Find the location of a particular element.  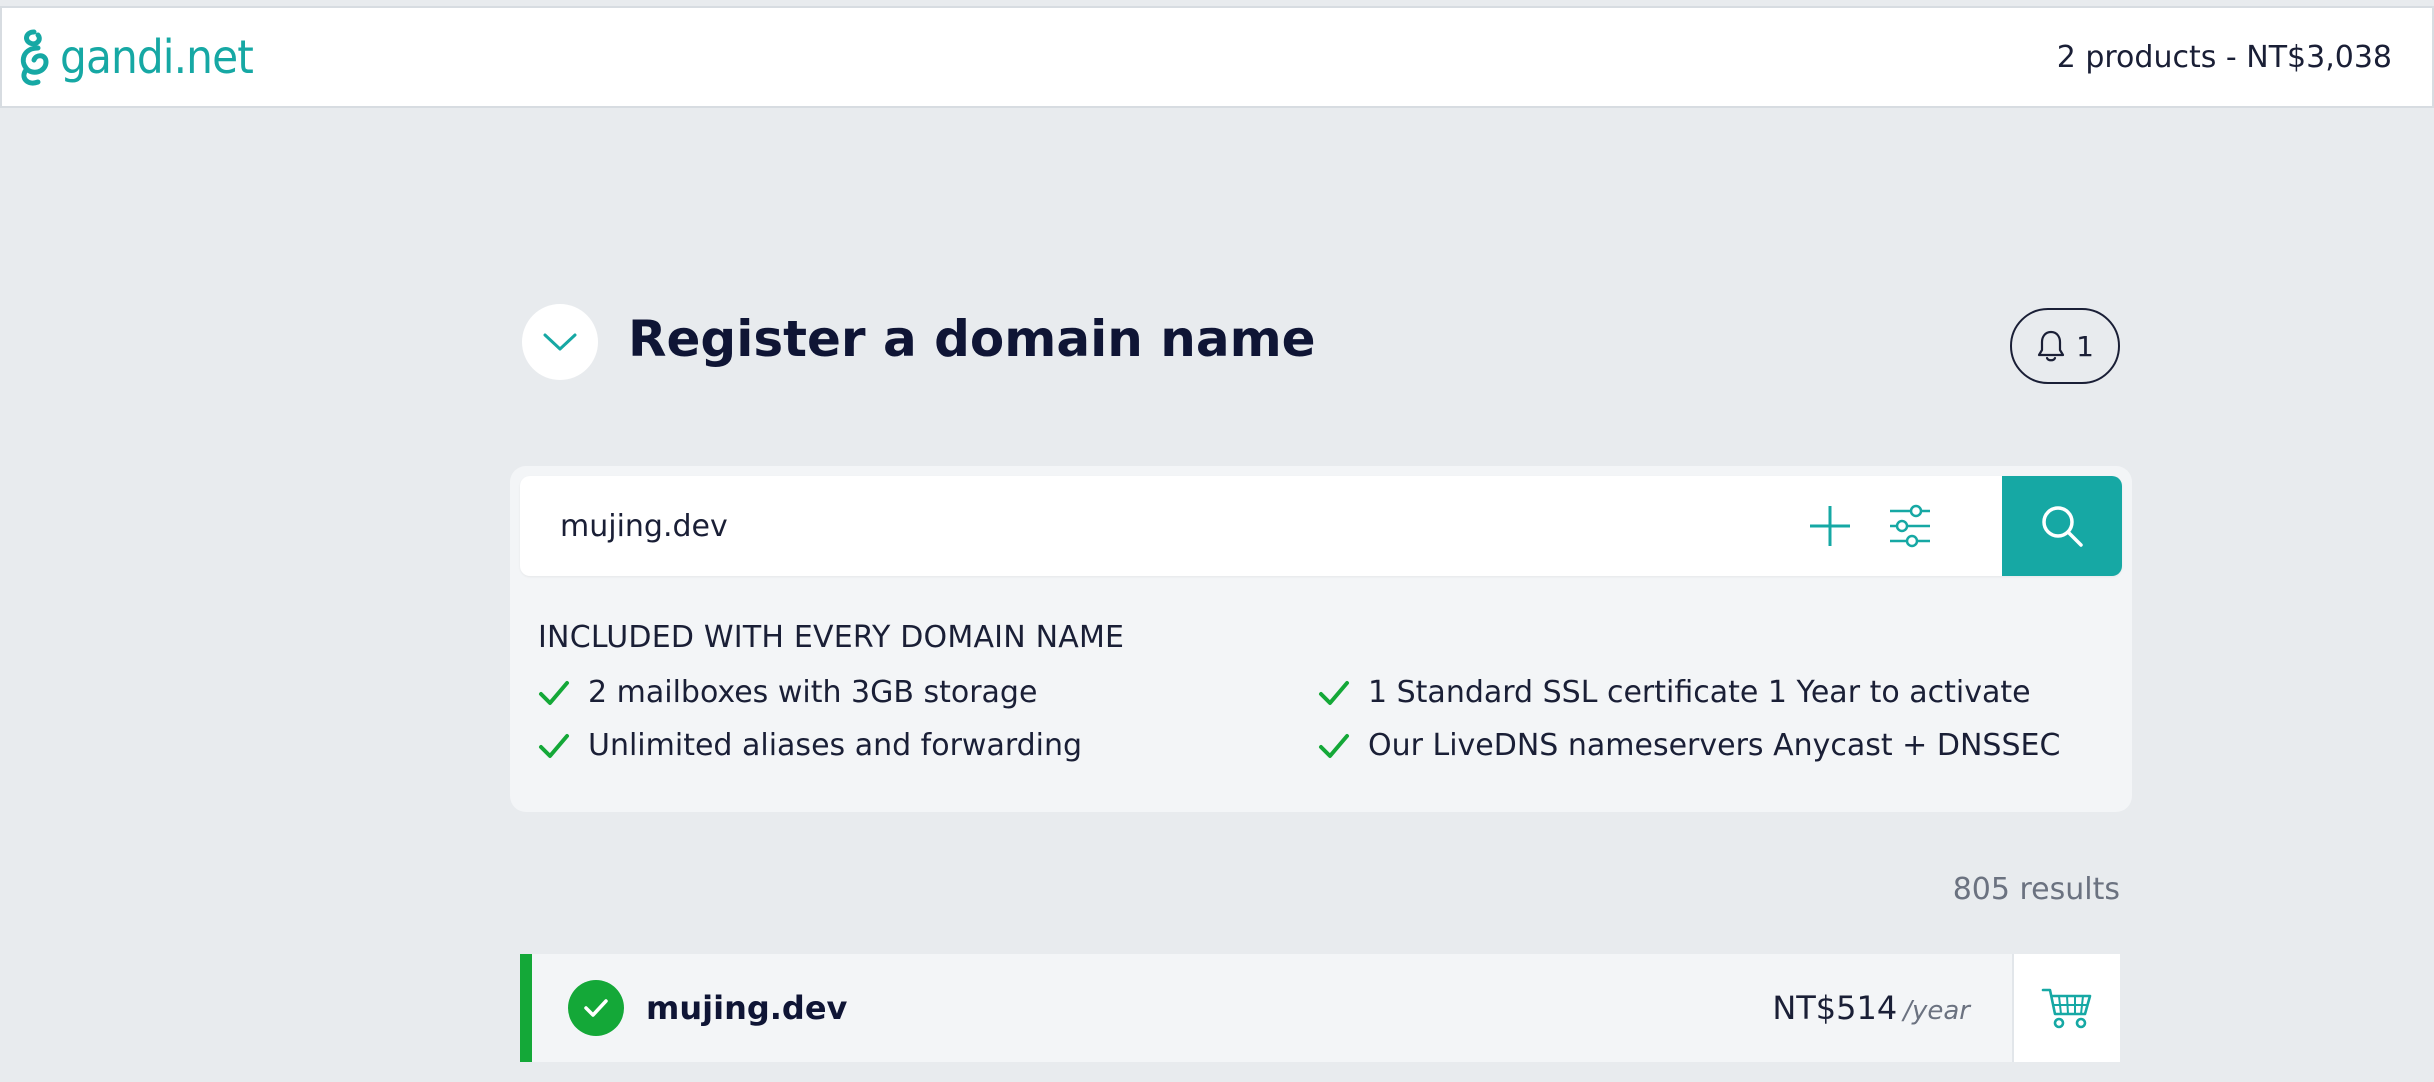

title-row: Register a domain name 1 is located at coordinates (1315, 343).